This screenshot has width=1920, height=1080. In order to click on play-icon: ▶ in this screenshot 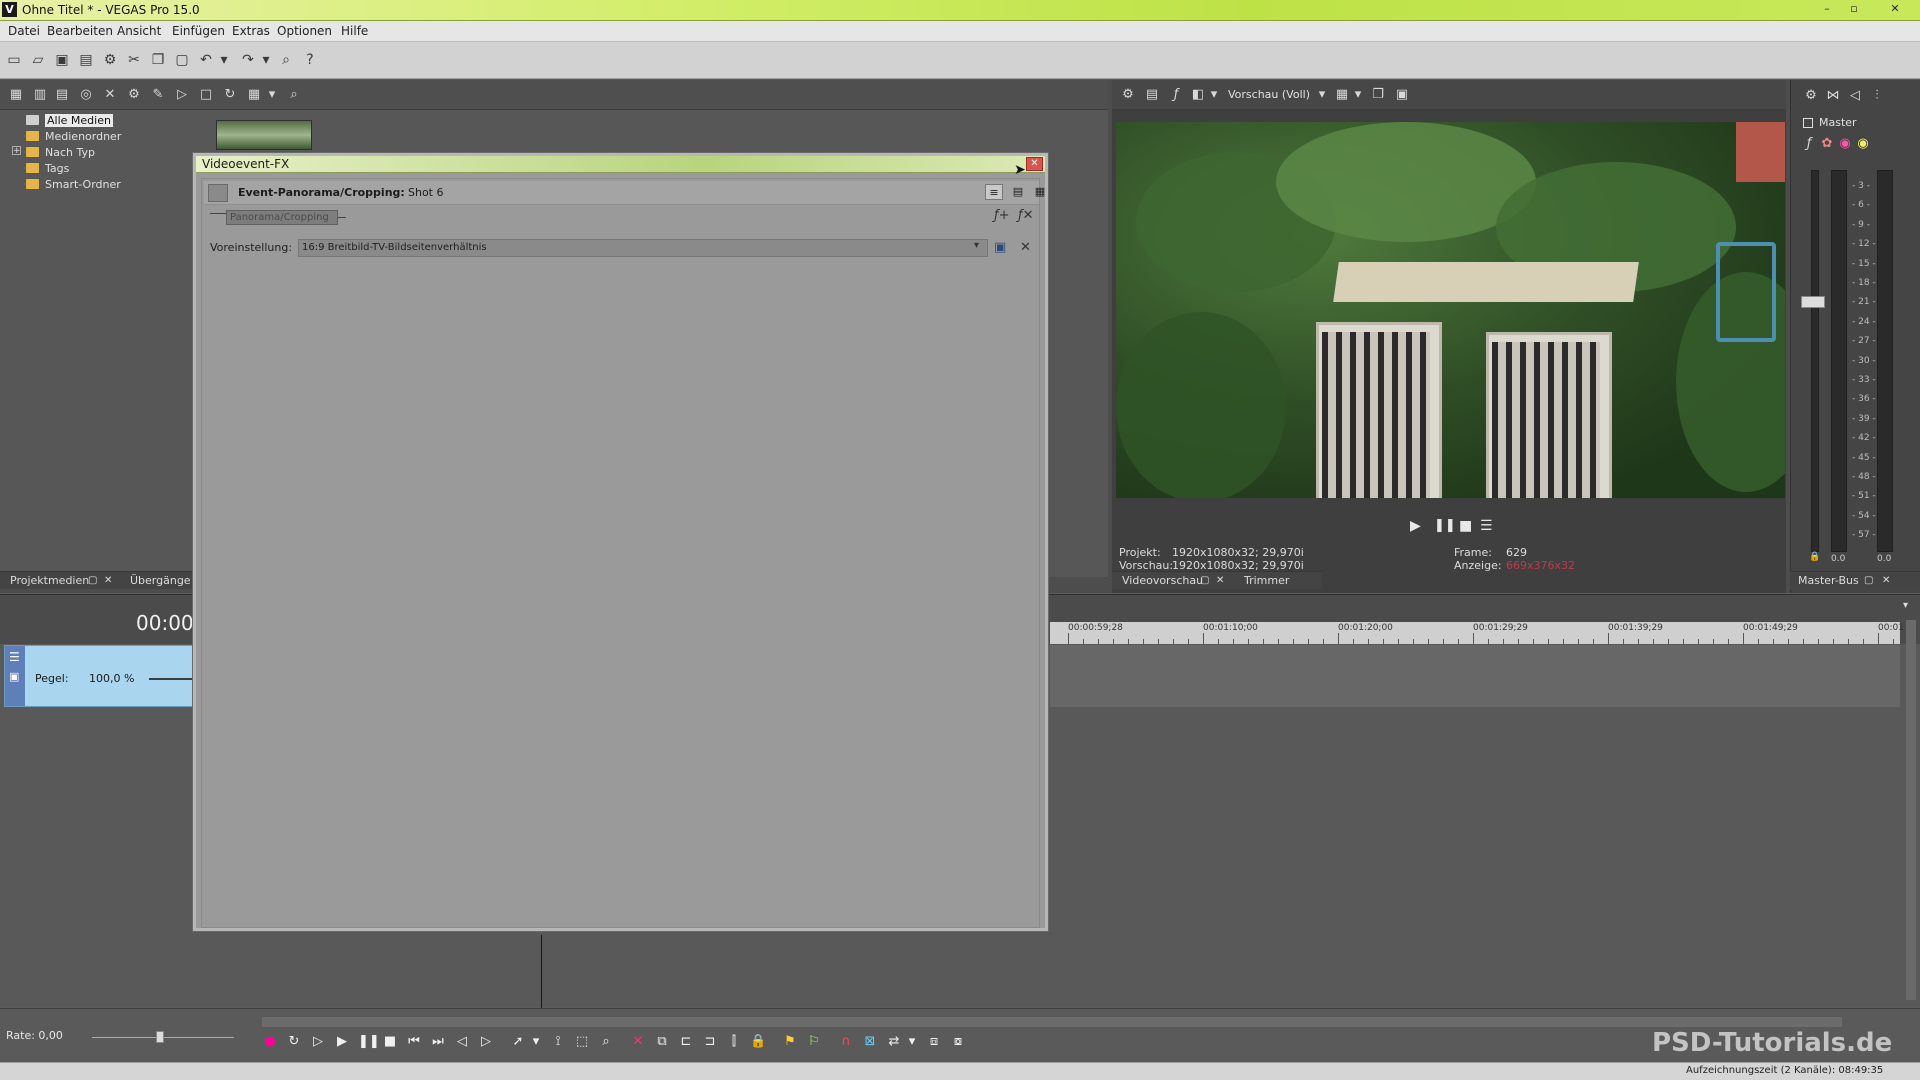, I will do `click(342, 1042)`.